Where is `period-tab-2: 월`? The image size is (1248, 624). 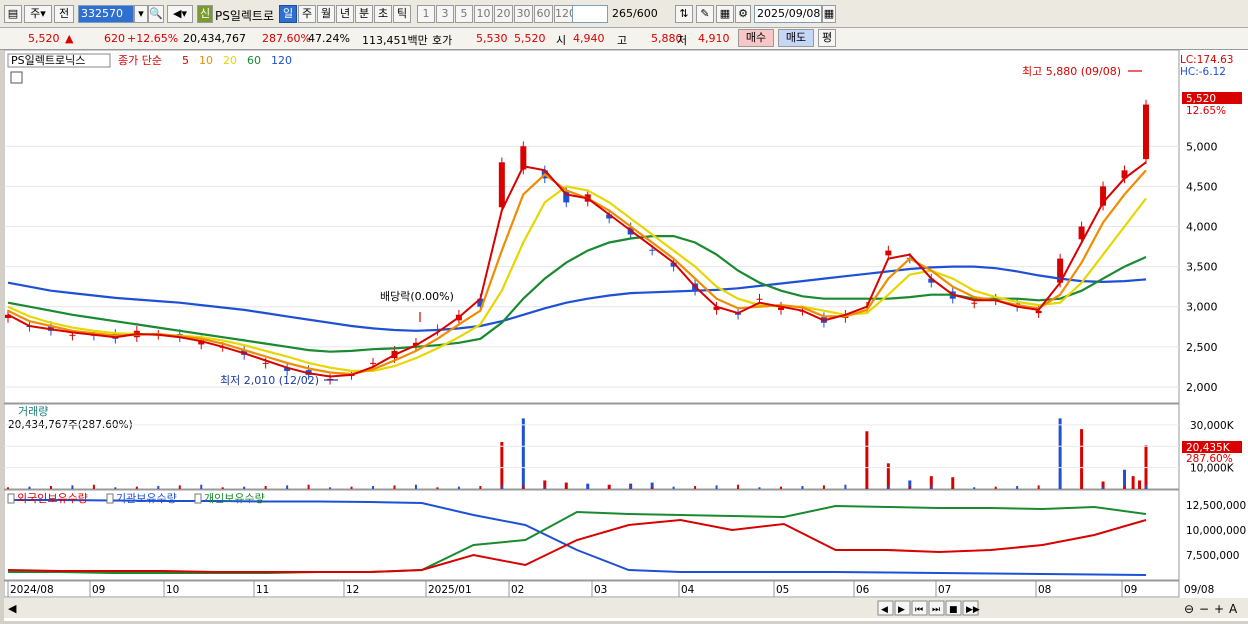
period-tab-2: 월 is located at coordinates (326, 14).